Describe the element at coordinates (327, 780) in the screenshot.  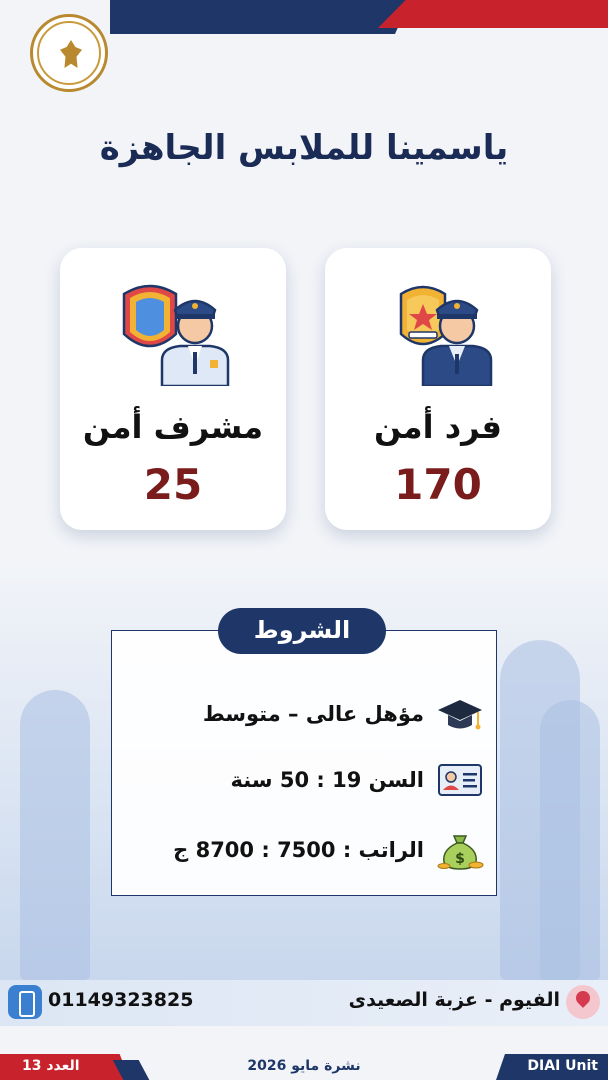
I see `condition-text: السن 19 : 50 سنة` at that location.